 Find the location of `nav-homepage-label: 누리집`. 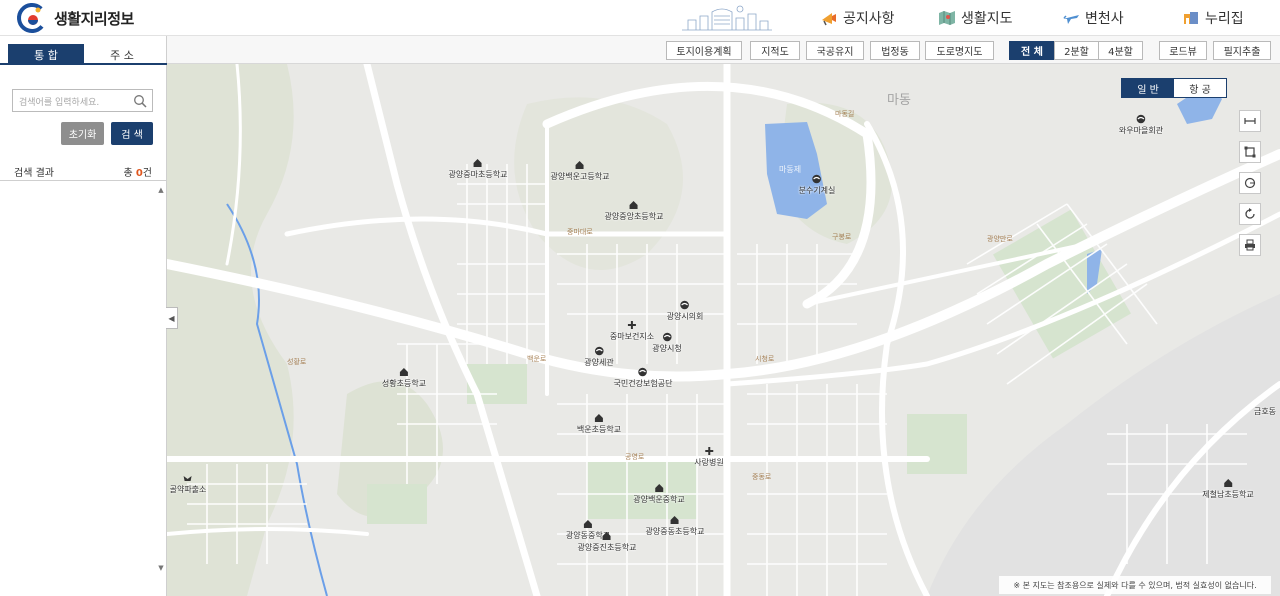

nav-homepage-label: 누리집 is located at coordinates (1224, 19).